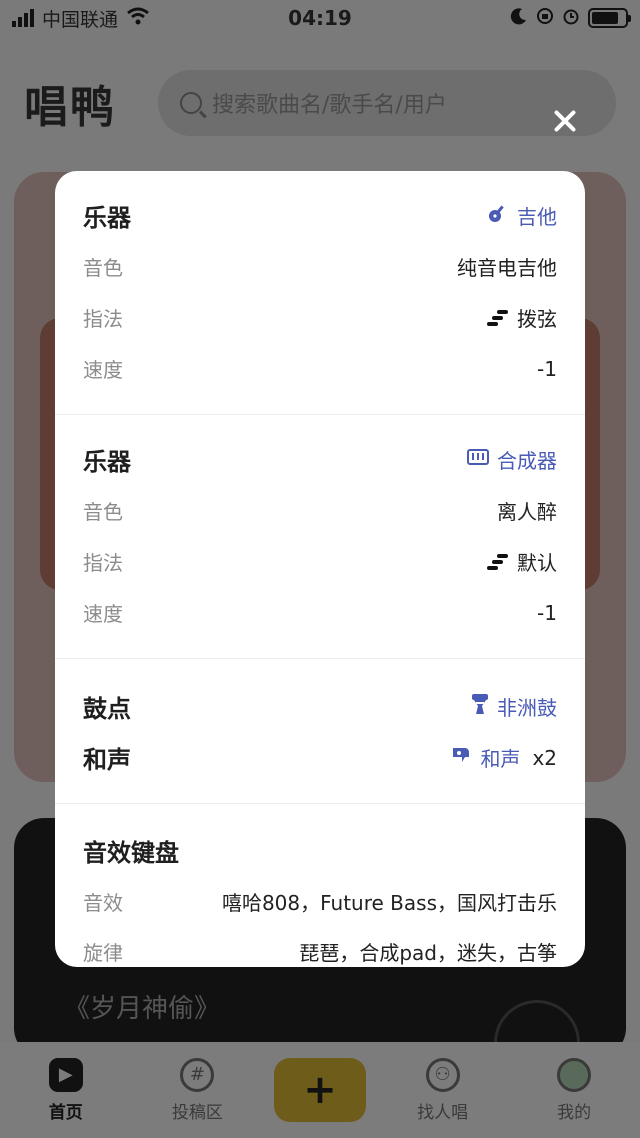  I want to click on african-drum-icon, so click(480, 706).